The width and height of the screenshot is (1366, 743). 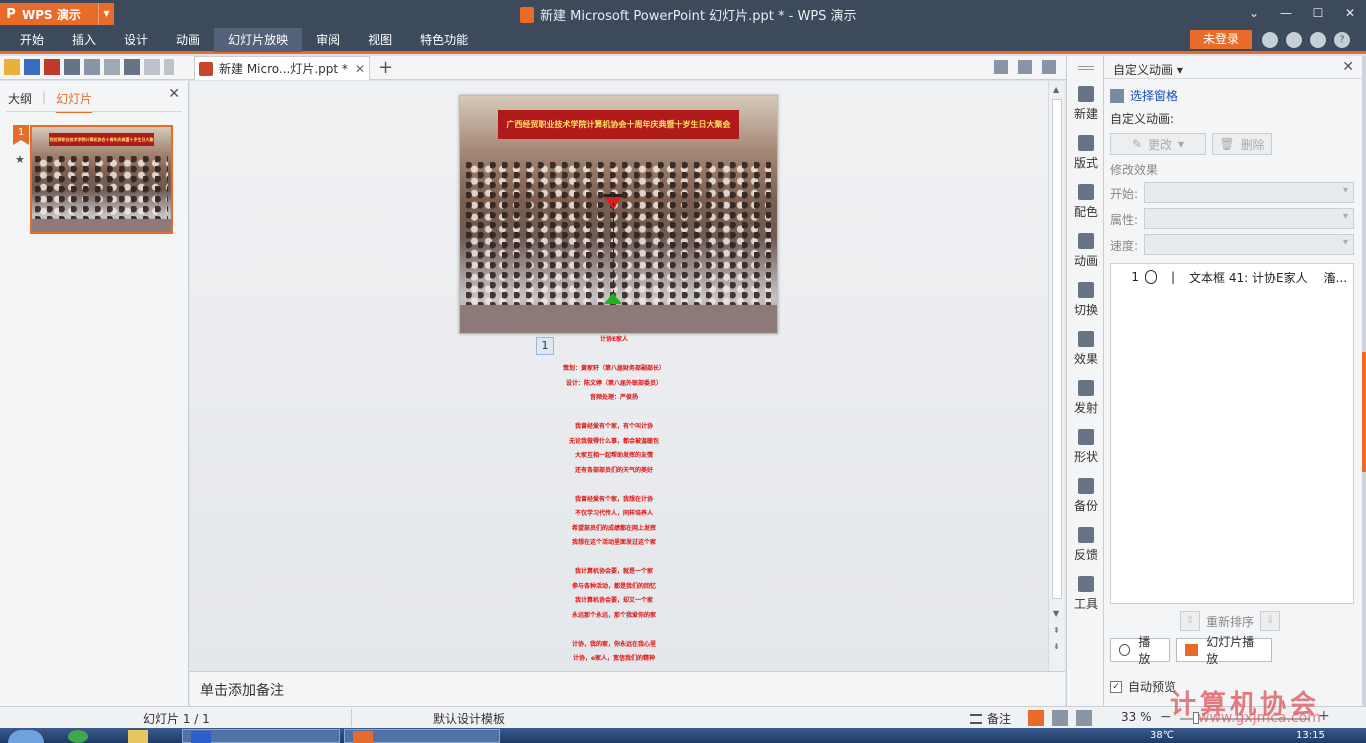 I want to click on sidebar-item-1: 版式, so click(x=1086, y=153).